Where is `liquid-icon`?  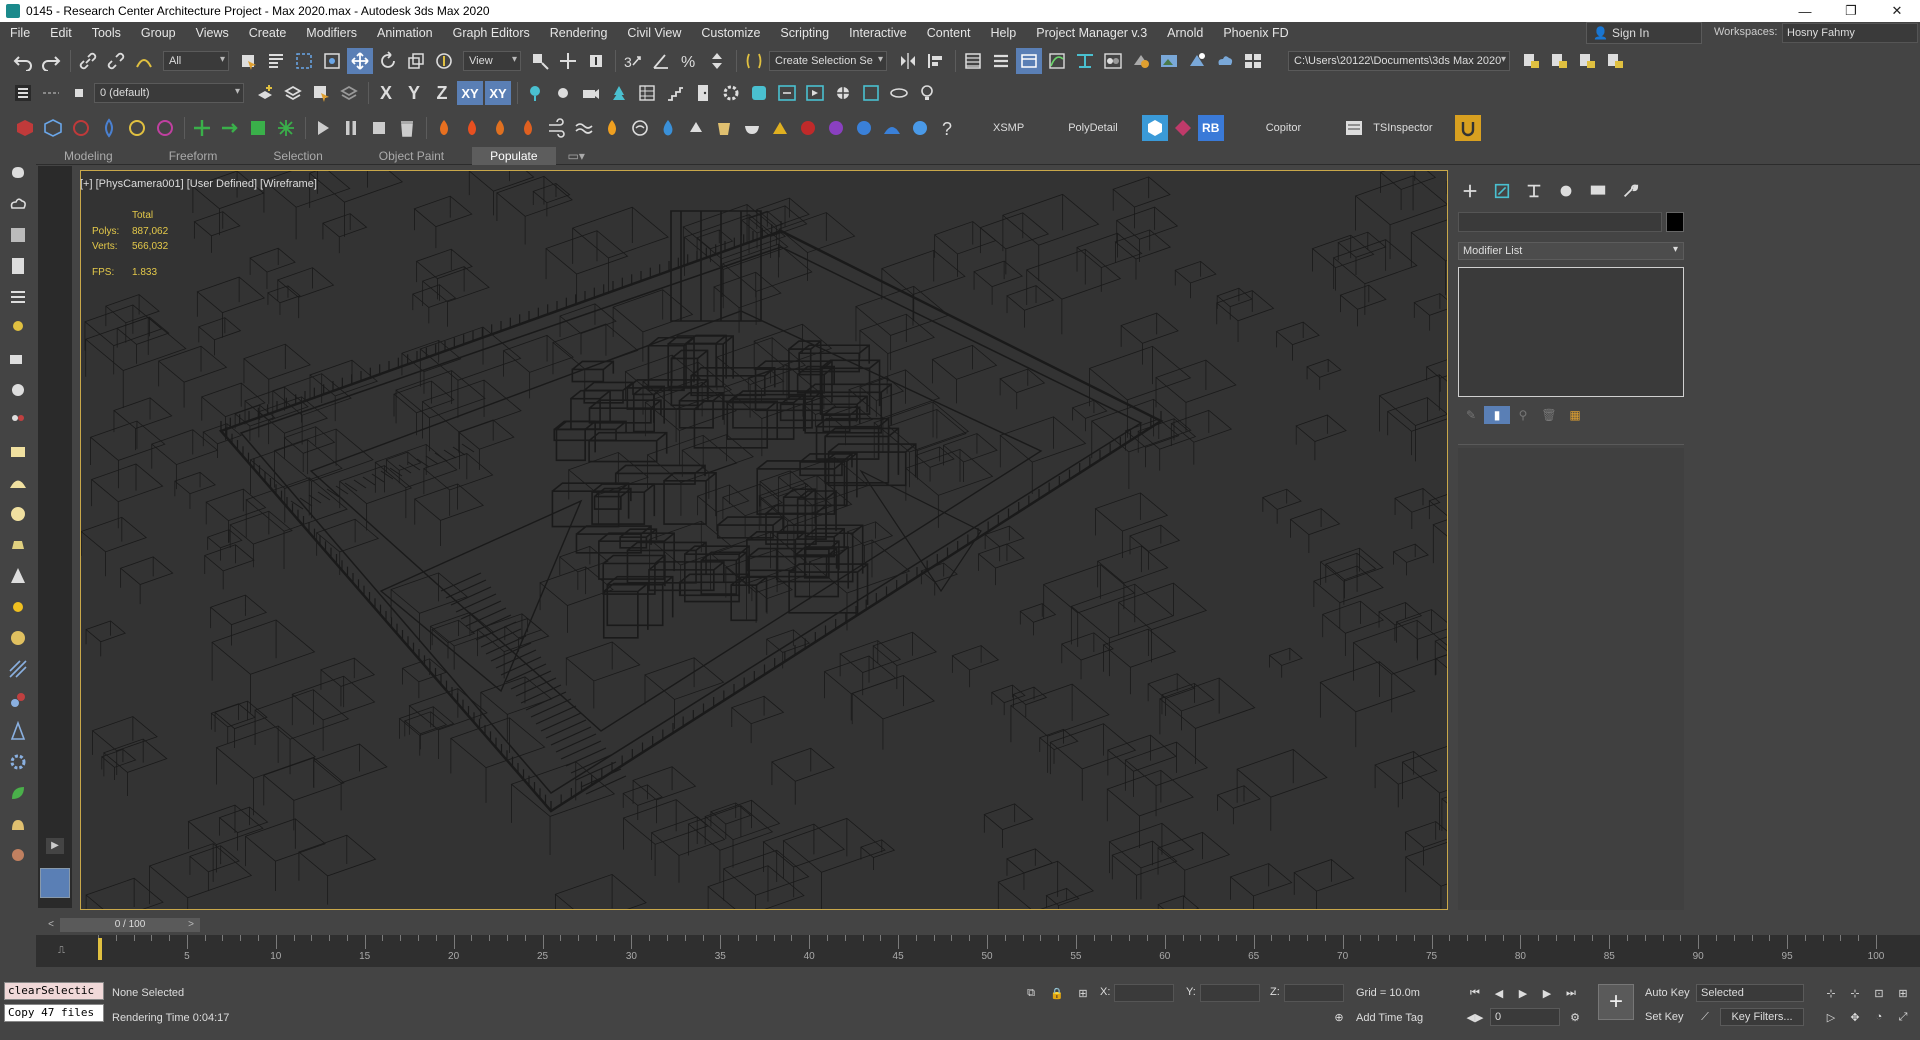 liquid-icon is located at coordinates (668, 128).